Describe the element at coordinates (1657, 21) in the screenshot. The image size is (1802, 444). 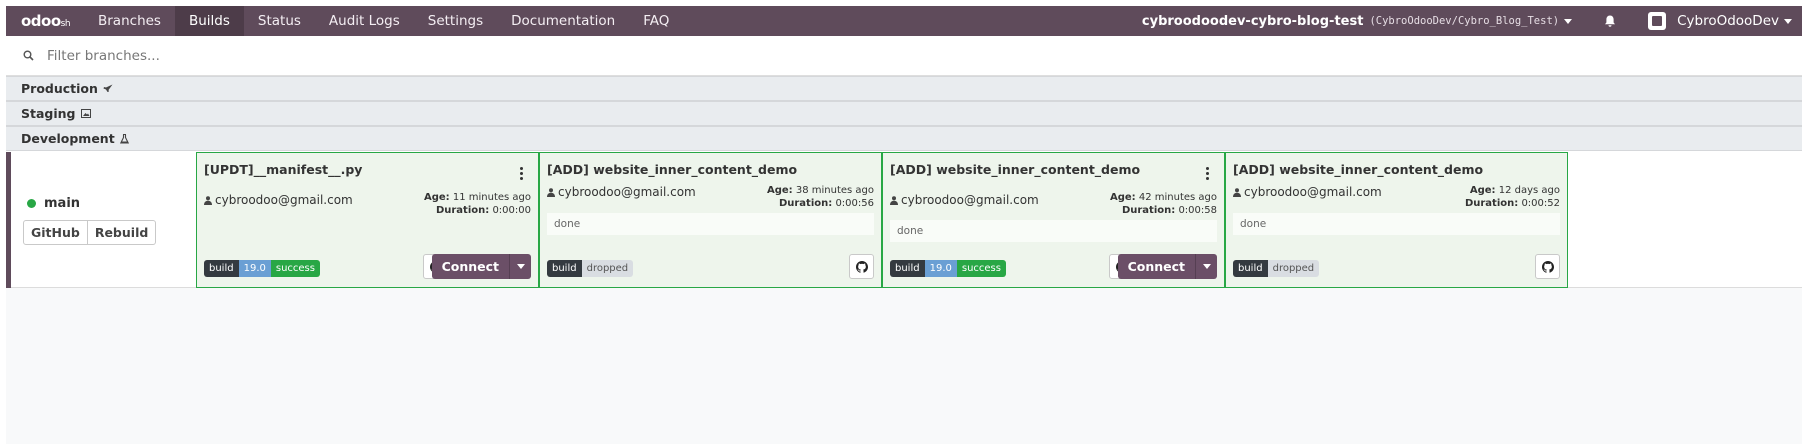
I see `avatar` at that location.